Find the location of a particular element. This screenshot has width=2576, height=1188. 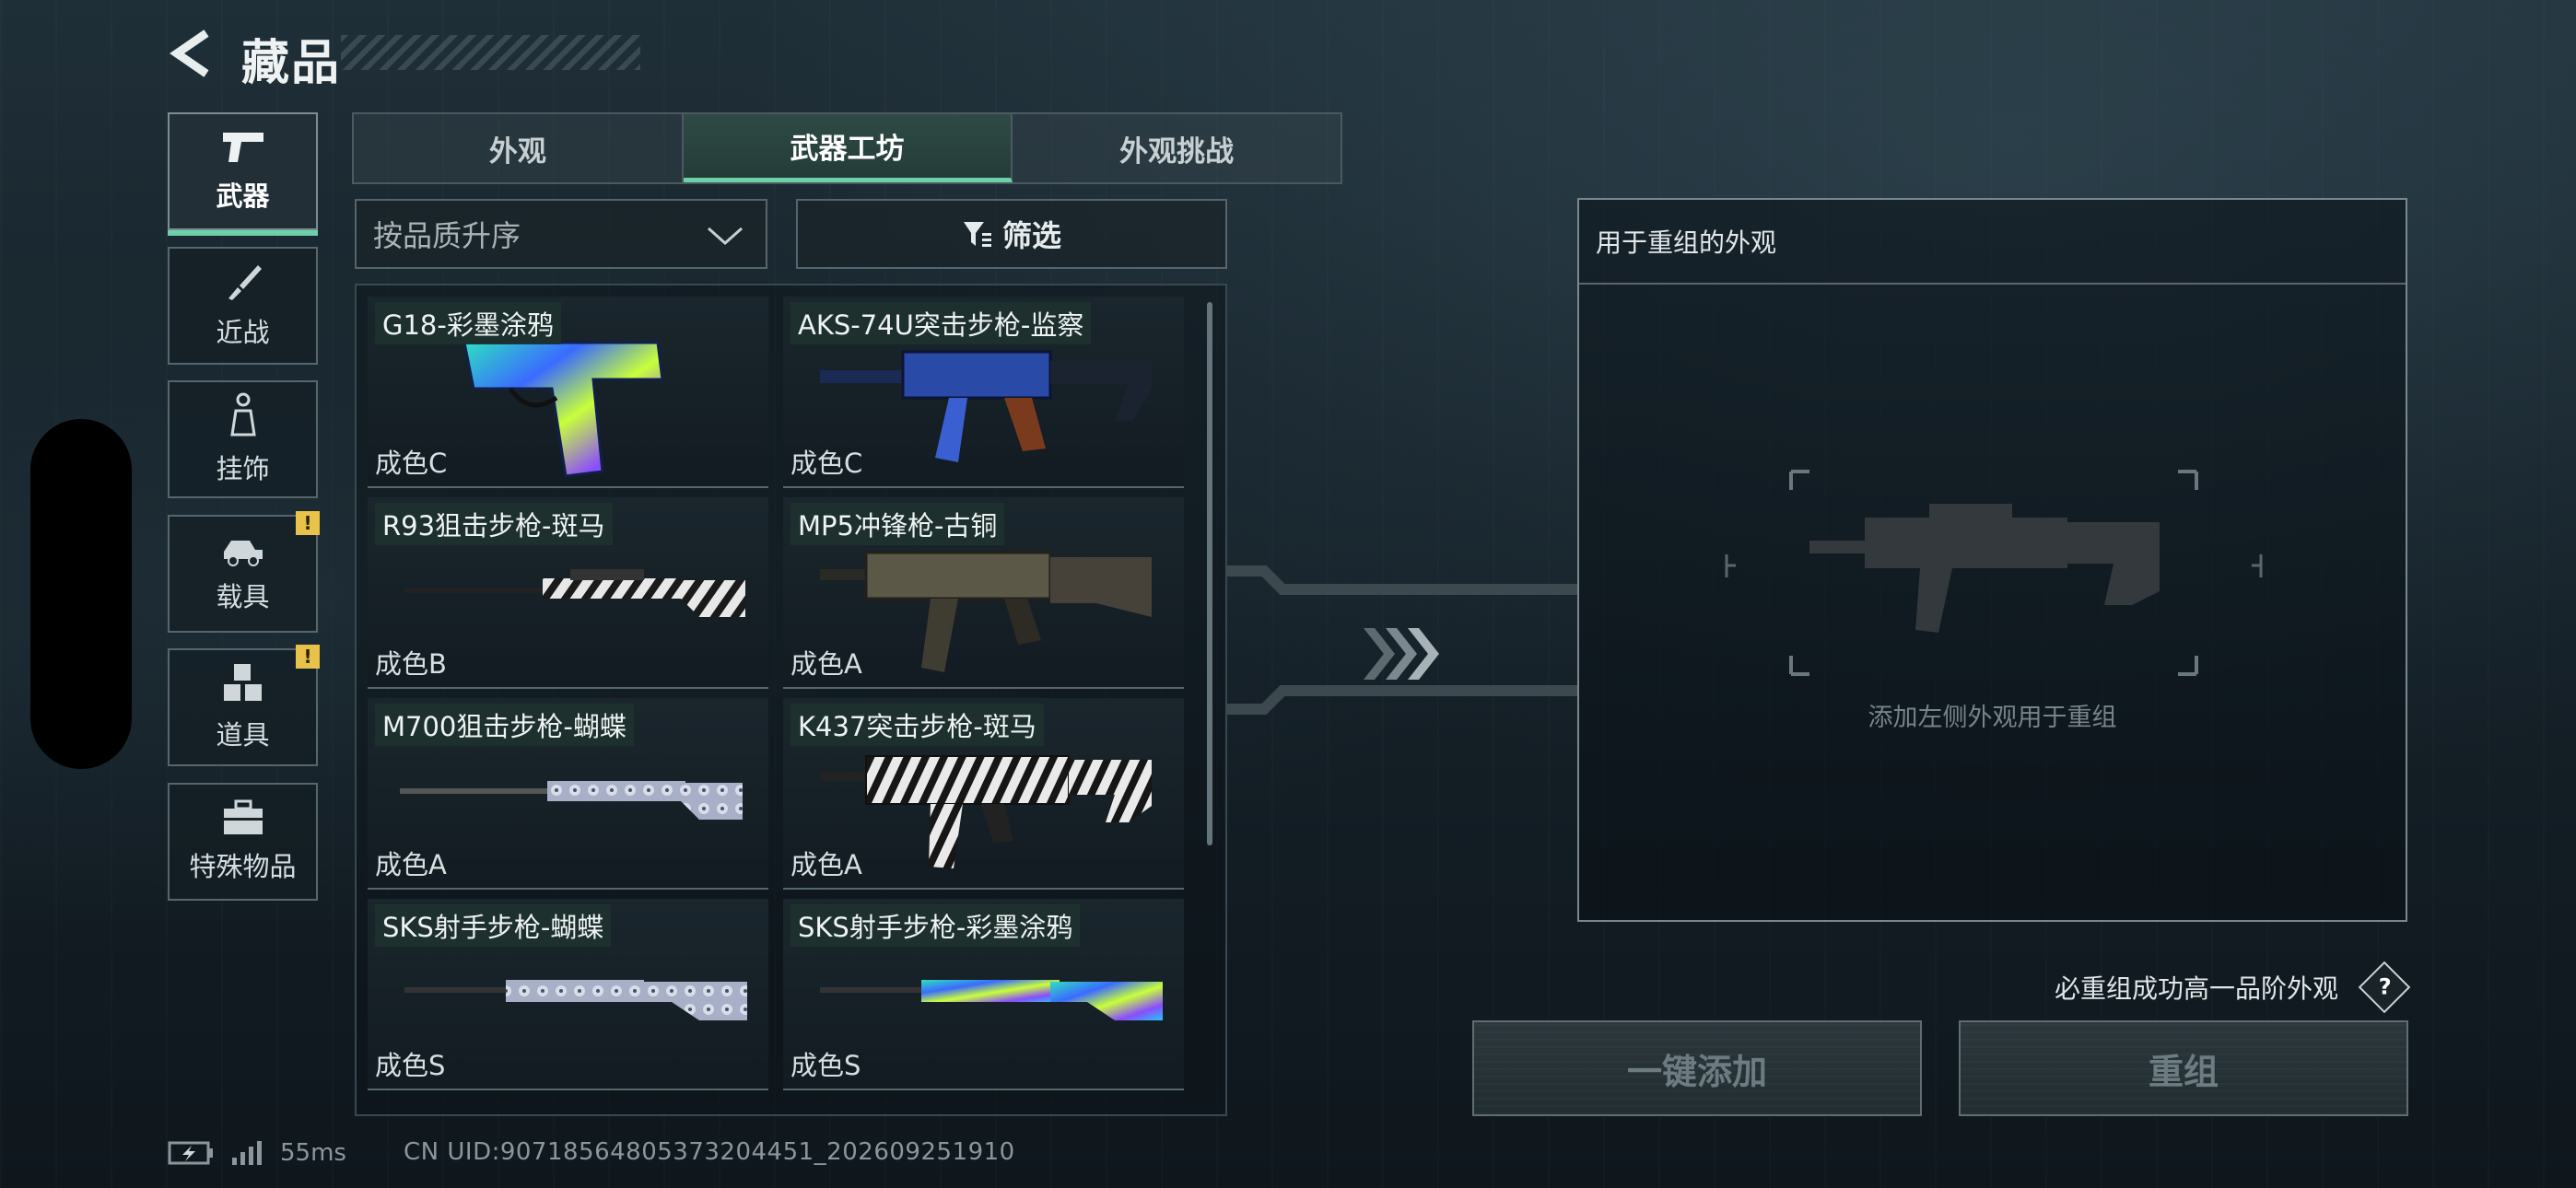

skin-name: SKS射手步枪-彩墨涂鸦 is located at coordinates (935, 925).